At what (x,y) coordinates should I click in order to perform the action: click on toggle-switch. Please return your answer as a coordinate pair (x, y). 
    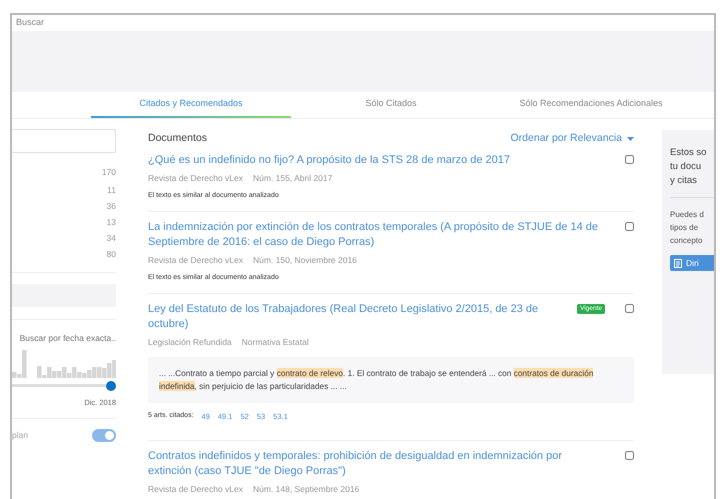
    Looking at the image, I should click on (104, 435).